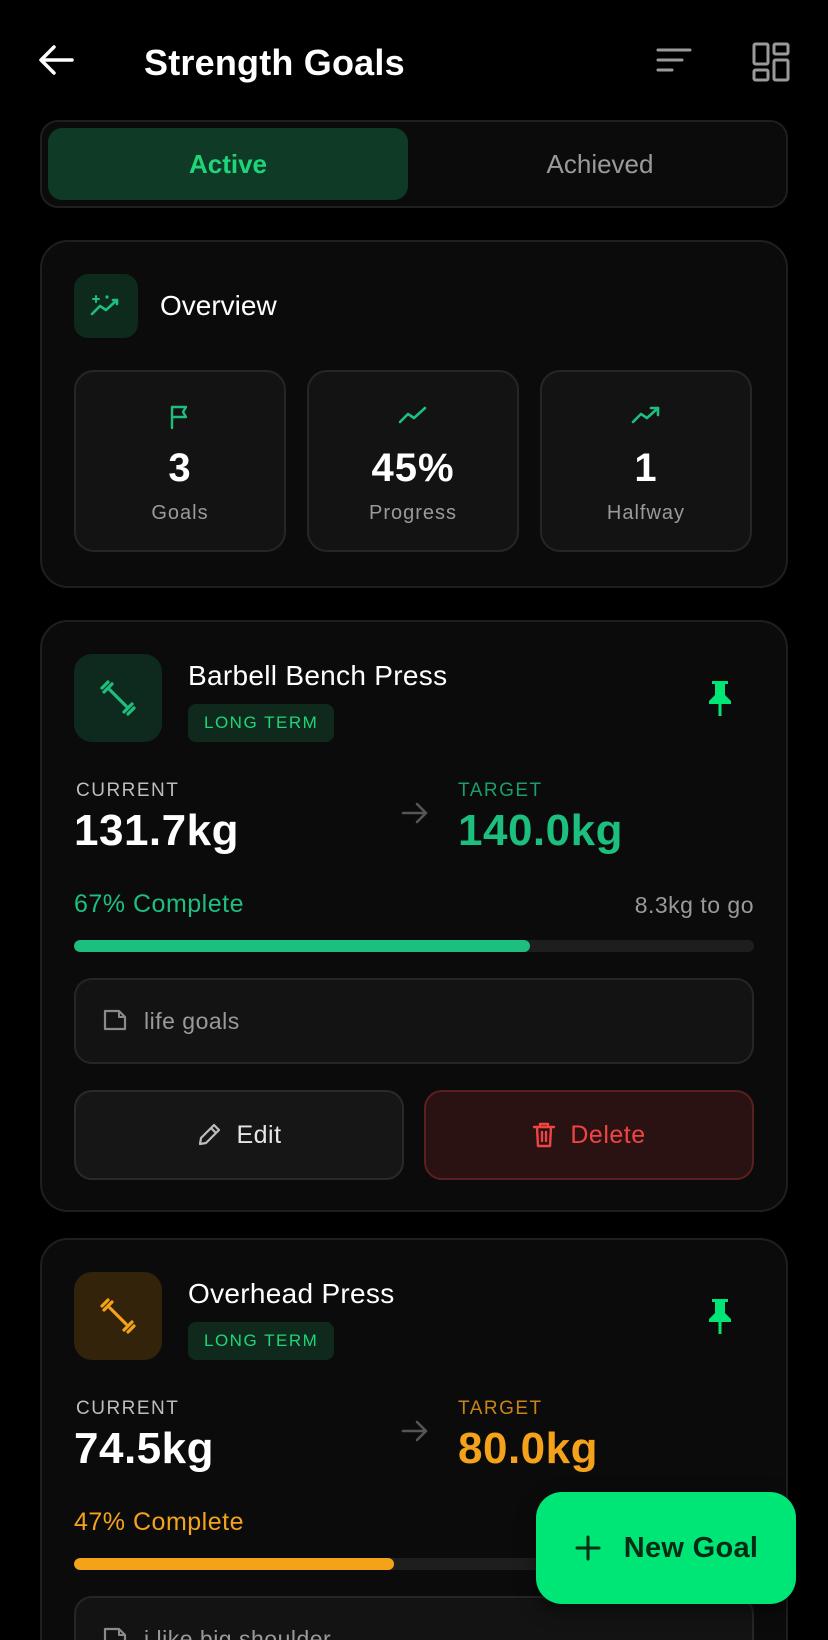 This screenshot has height=1640, width=828. What do you see at coordinates (588, 1548) in the screenshot?
I see `plus-icon` at bounding box center [588, 1548].